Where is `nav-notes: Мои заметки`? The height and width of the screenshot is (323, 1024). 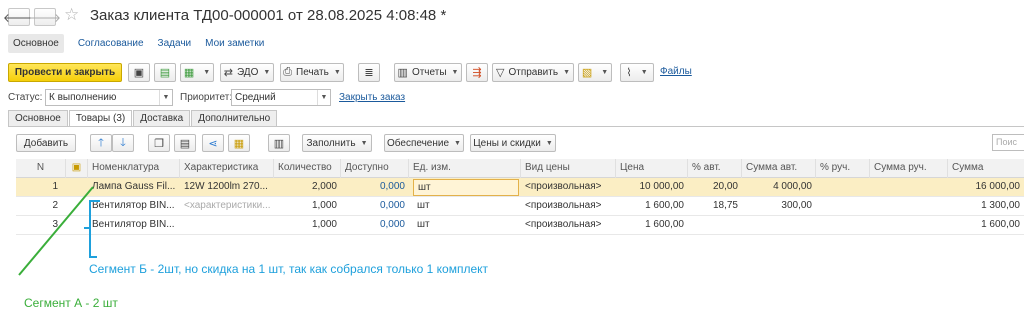 nav-notes: Мои заметки is located at coordinates (234, 43).